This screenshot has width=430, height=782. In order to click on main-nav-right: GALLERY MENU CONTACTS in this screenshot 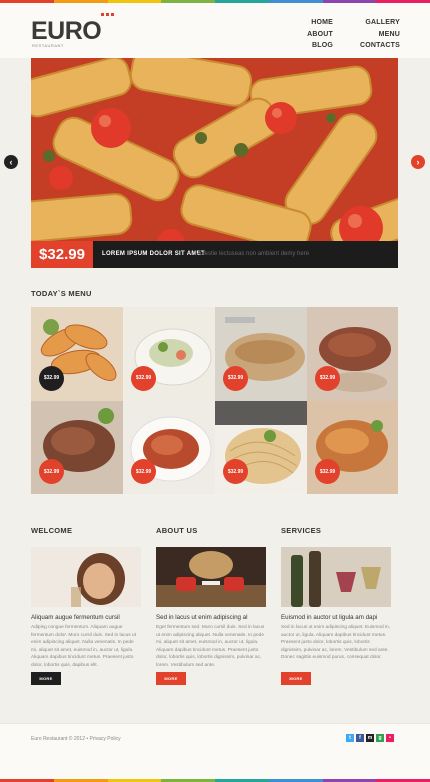, I will do `click(375, 34)`.